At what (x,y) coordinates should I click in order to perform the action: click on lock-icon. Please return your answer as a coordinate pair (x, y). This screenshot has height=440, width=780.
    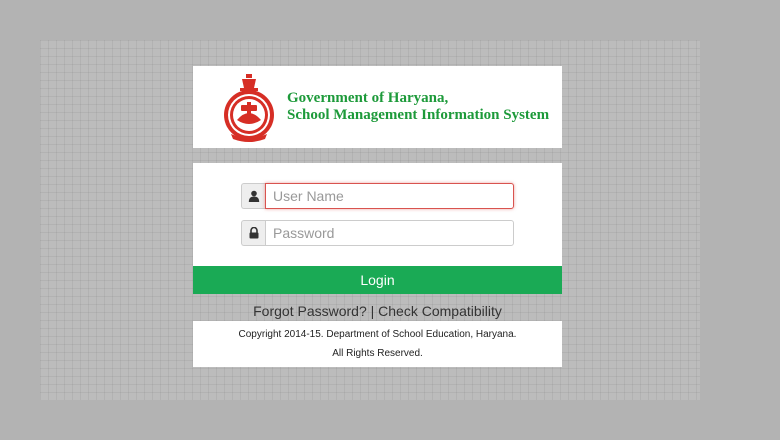
    Looking at the image, I should click on (253, 233).